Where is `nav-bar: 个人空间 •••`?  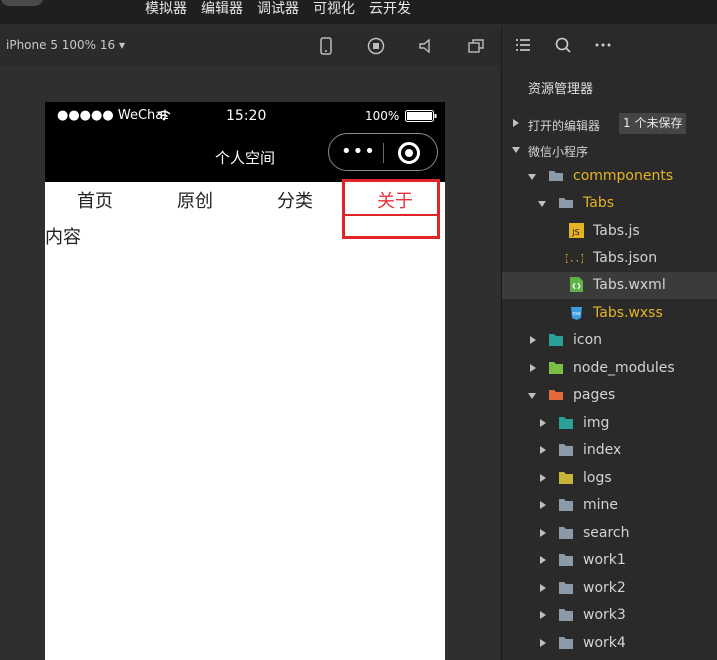 nav-bar: 个人空间 ••• is located at coordinates (245, 156).